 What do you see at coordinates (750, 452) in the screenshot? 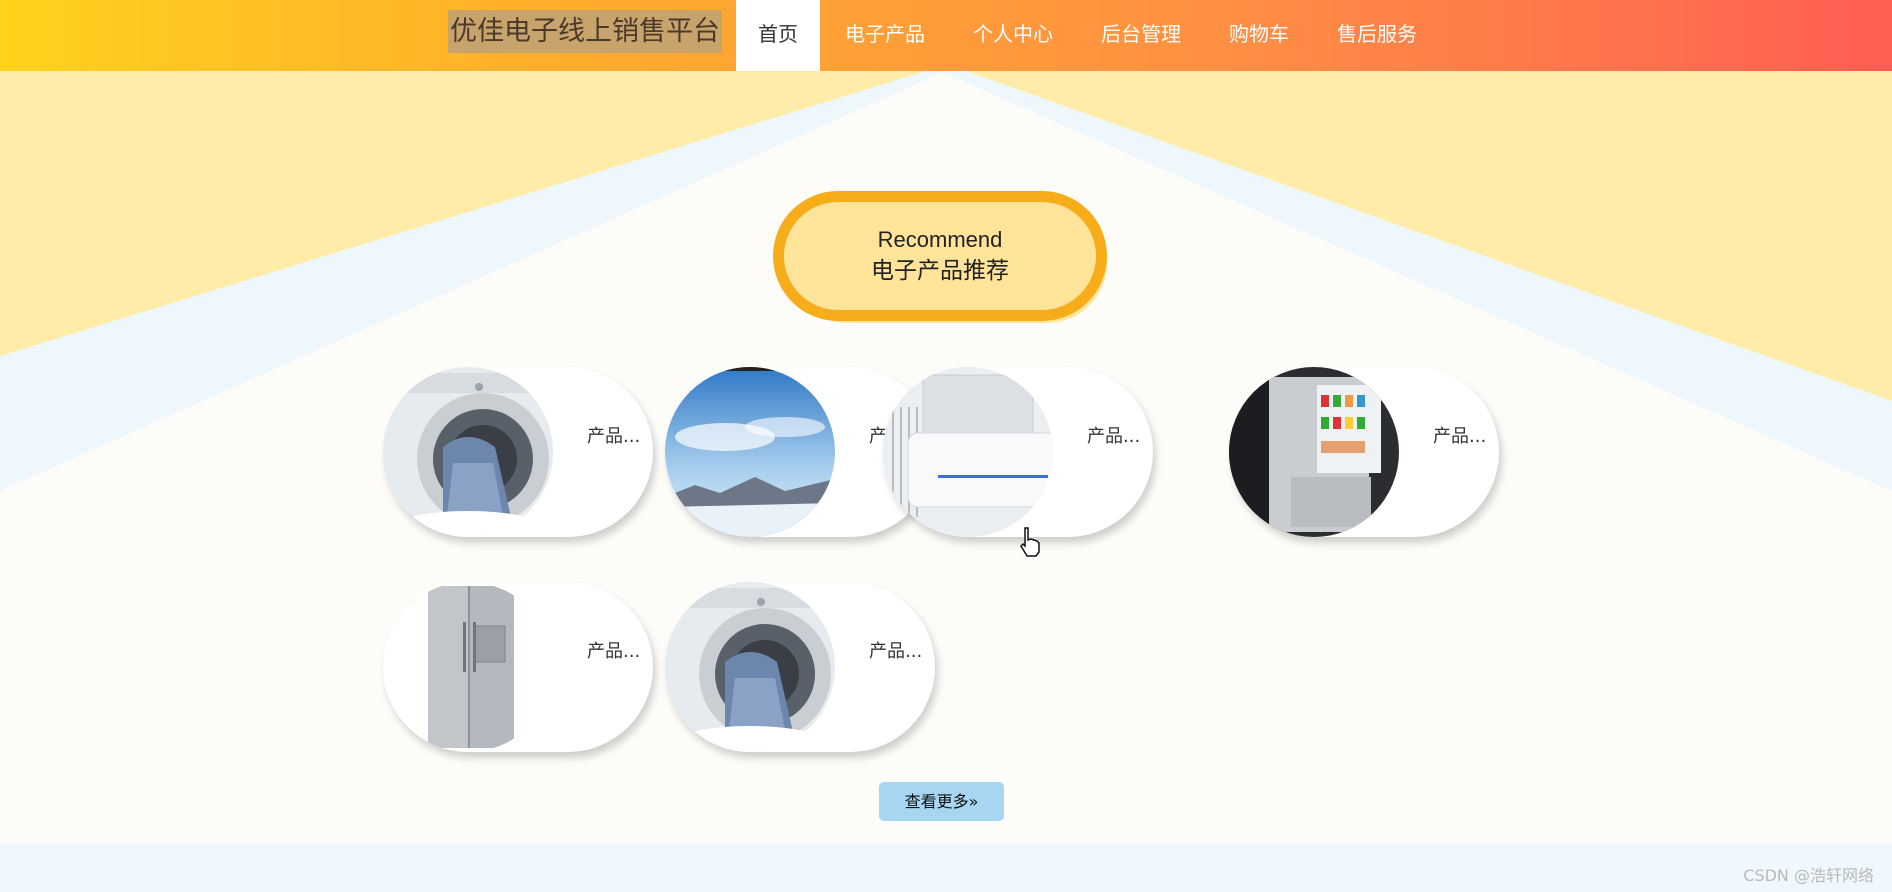
I see `sky-landscape-image` at bounding box center [750, 452].